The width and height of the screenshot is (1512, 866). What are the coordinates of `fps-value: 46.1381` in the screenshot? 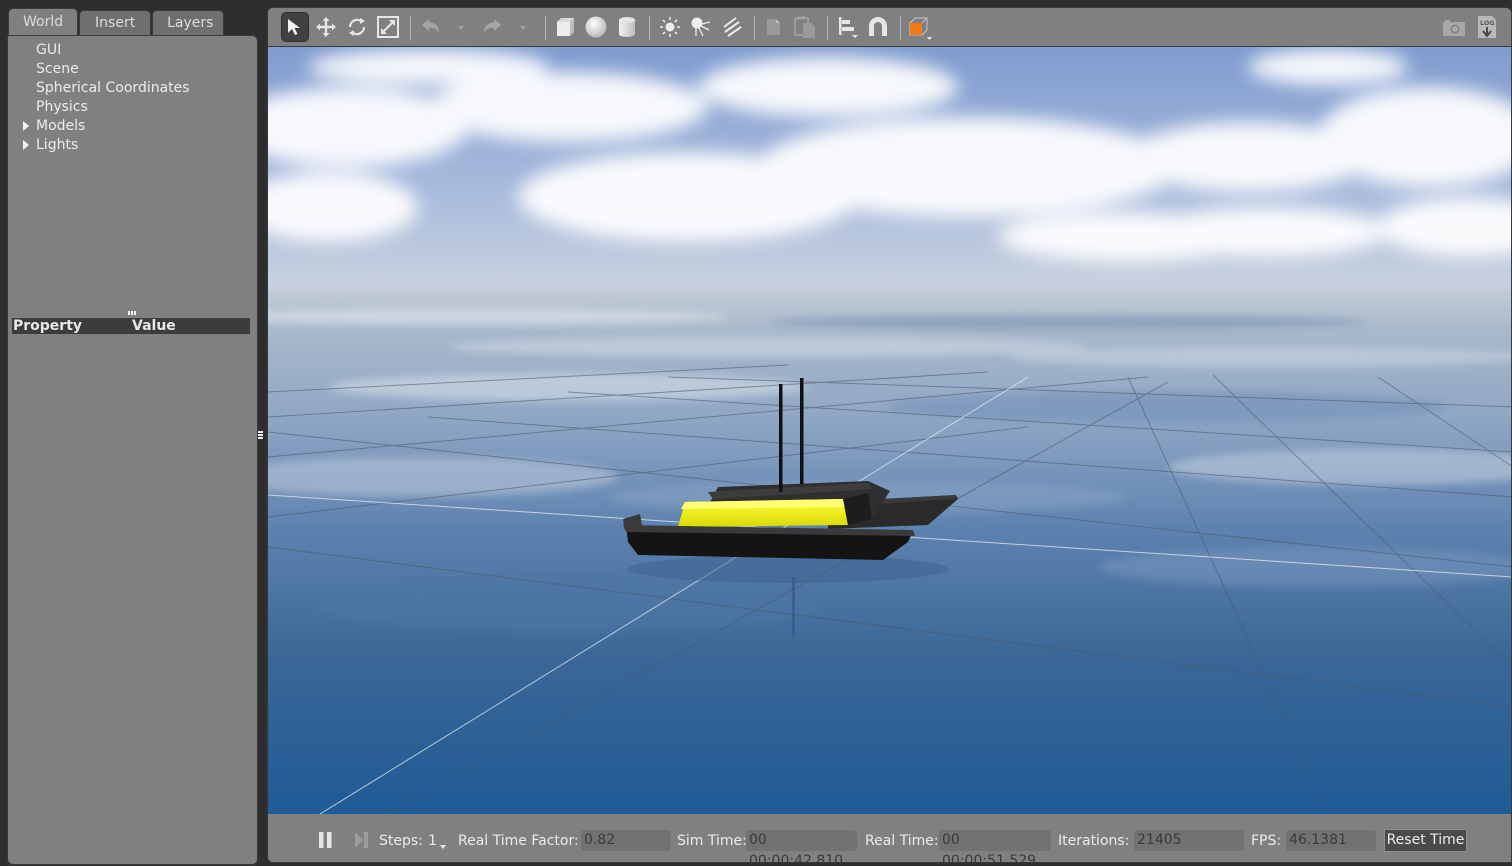 It's located at (1331, 840).